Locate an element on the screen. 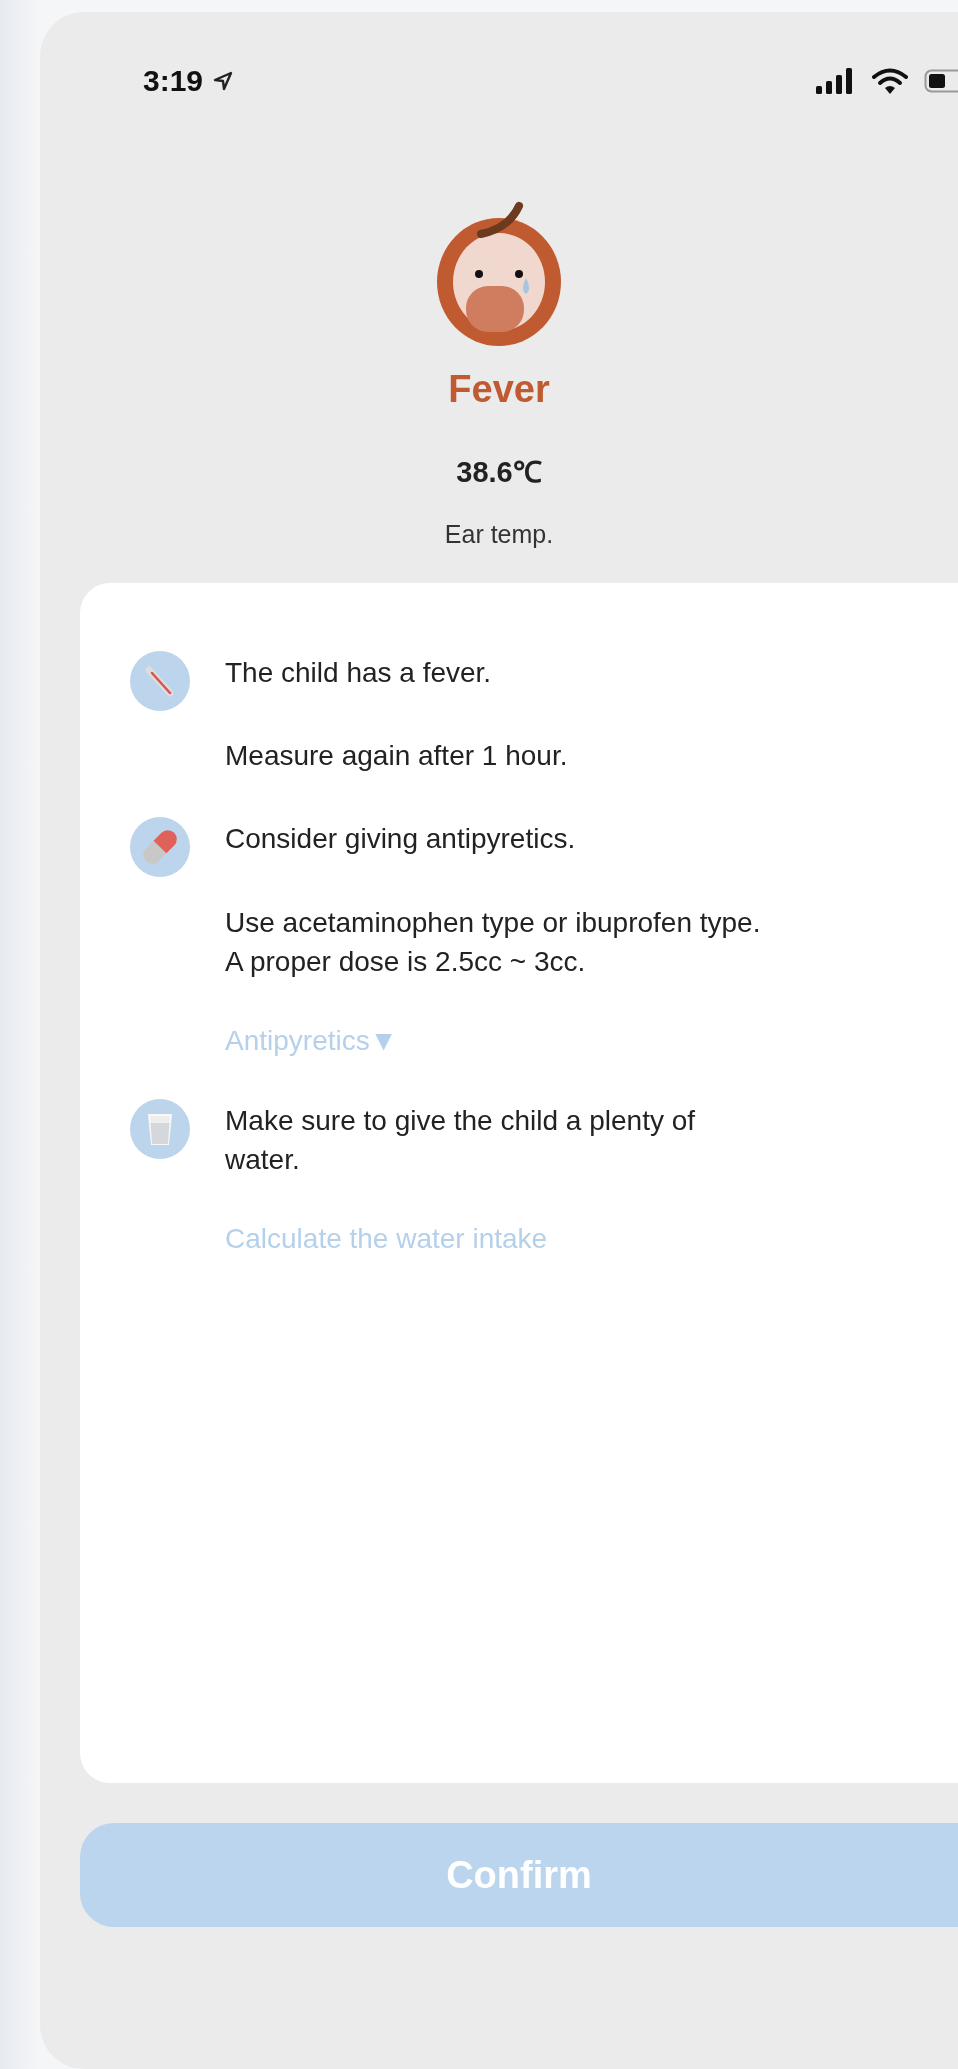 The height and width of the screenshot is (2069, 958). pill-icon is located at coordinates (160, 847).